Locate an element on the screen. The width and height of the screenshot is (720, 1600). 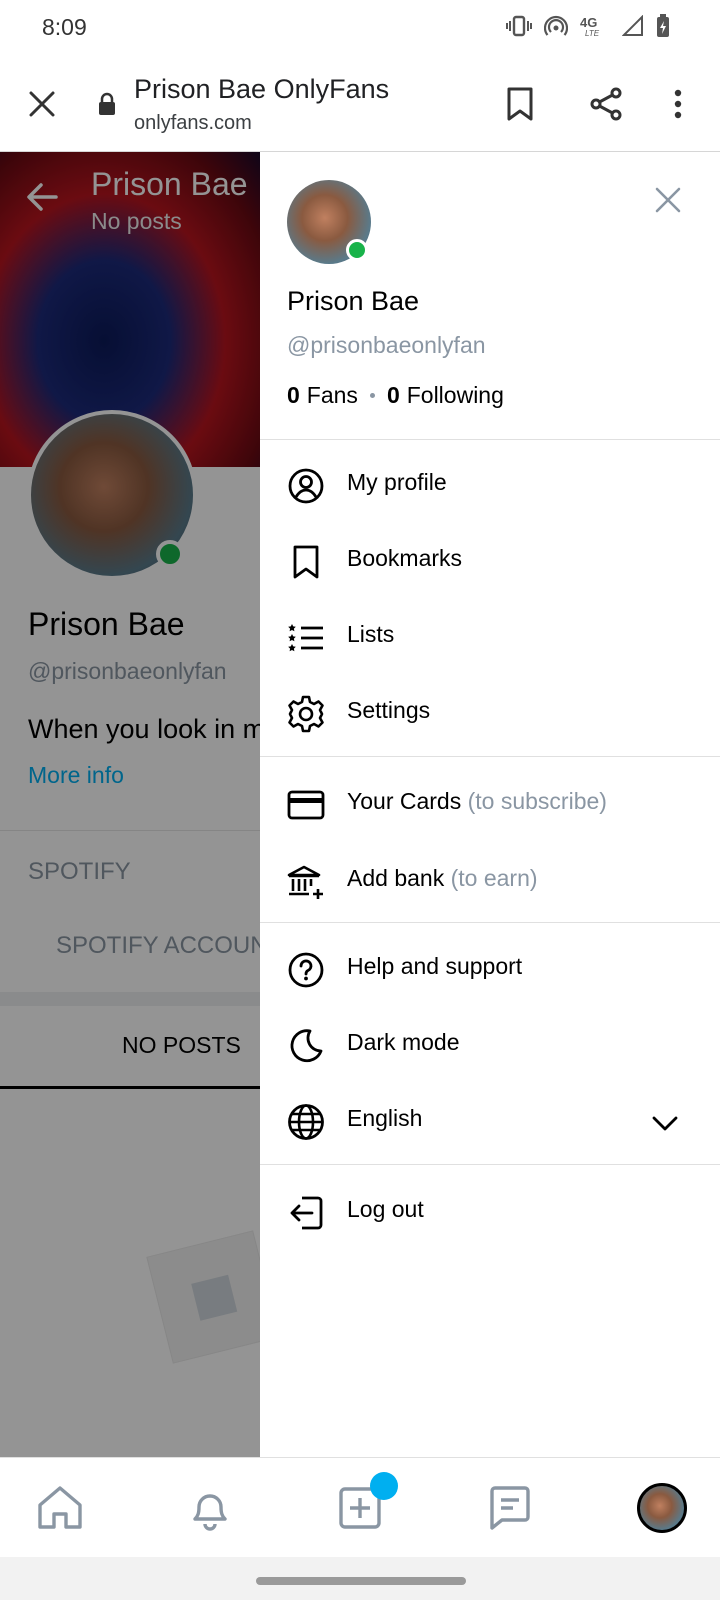
menu-item-add-bank: Add bank (to earn) is located at coordinates (490, 880).